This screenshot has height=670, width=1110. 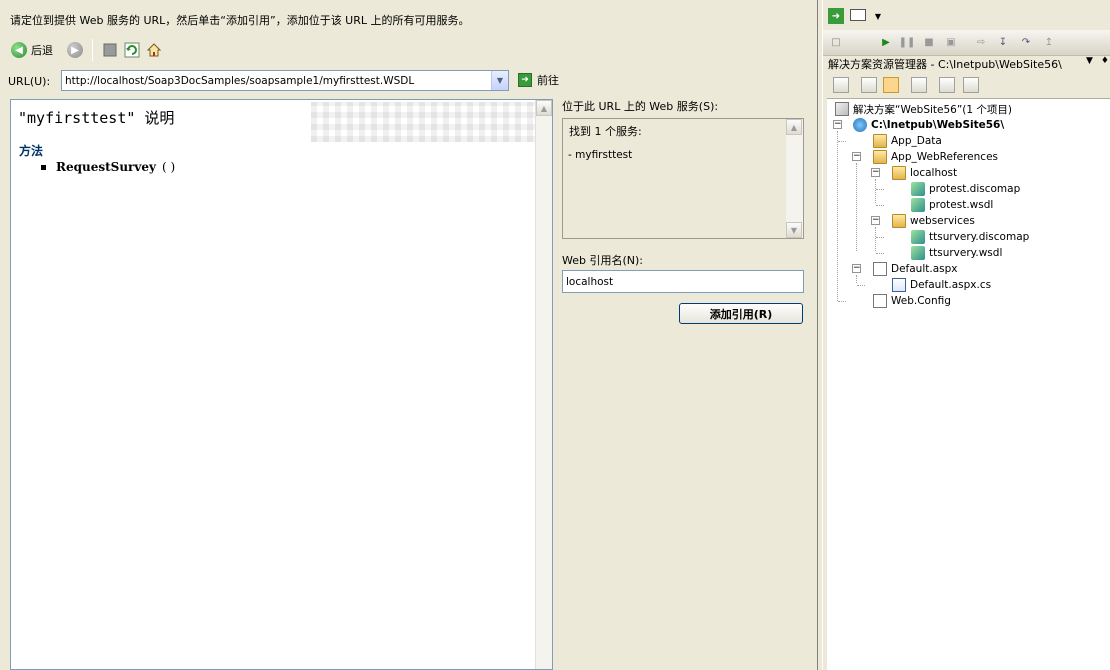 I want to click on tree-item-label: 解决方案“WebSite56”(1 个项目), so click(x=933, y=109).